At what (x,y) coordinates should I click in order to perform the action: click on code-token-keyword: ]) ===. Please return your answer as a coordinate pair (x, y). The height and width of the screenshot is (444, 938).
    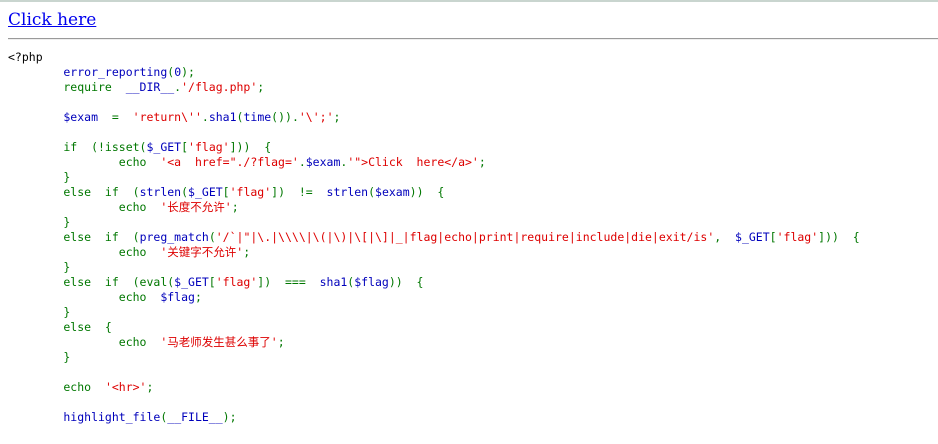
    Looking at the image, I should click on (288, 282).